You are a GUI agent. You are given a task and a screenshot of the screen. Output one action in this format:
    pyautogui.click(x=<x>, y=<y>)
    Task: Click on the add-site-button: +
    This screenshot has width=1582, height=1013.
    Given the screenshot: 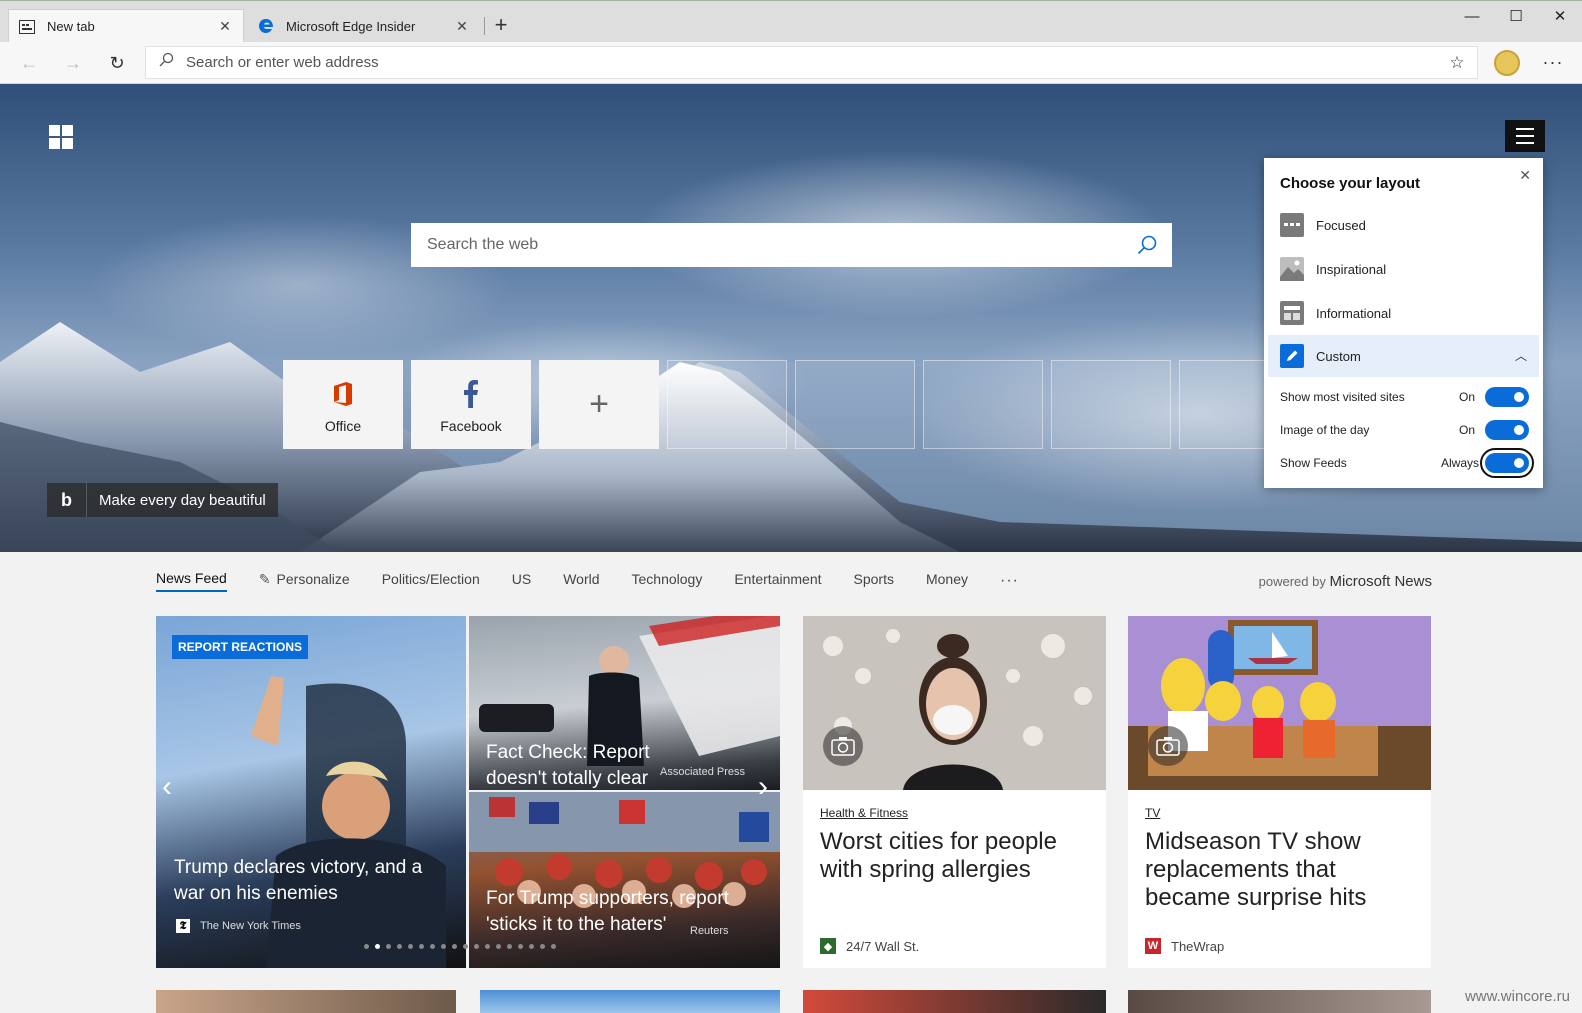 What is the action you would take?
    pyautogui.click(x=599, y=404)
    